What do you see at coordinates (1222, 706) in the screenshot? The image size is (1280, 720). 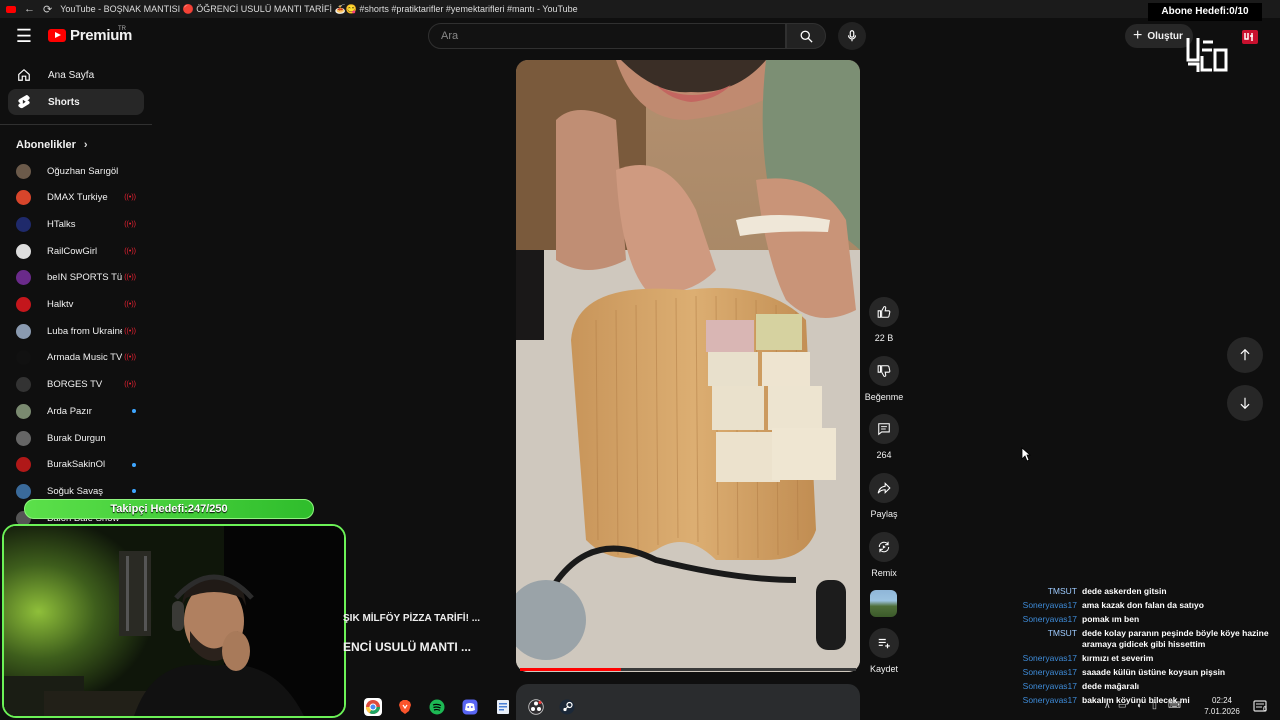 I see `taskbar-clock: 02:24 7.01.2026` at bounding box center [1222, 706].